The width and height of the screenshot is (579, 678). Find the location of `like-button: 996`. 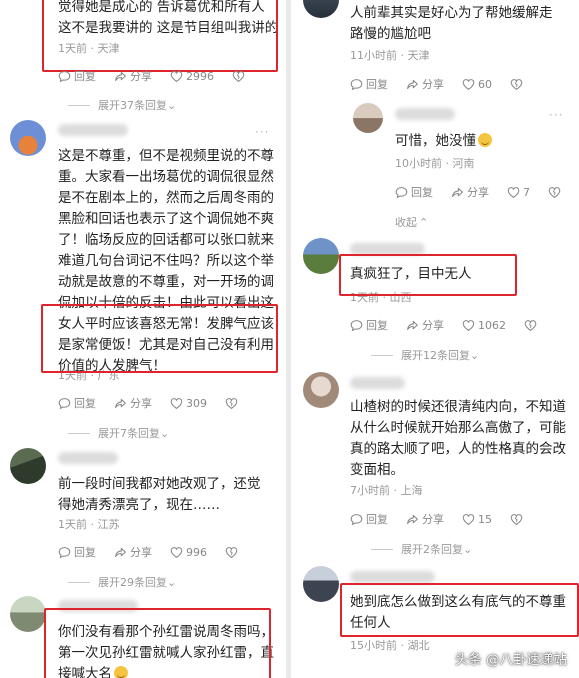

like-button: 996 is located at coordinates (188, 552).